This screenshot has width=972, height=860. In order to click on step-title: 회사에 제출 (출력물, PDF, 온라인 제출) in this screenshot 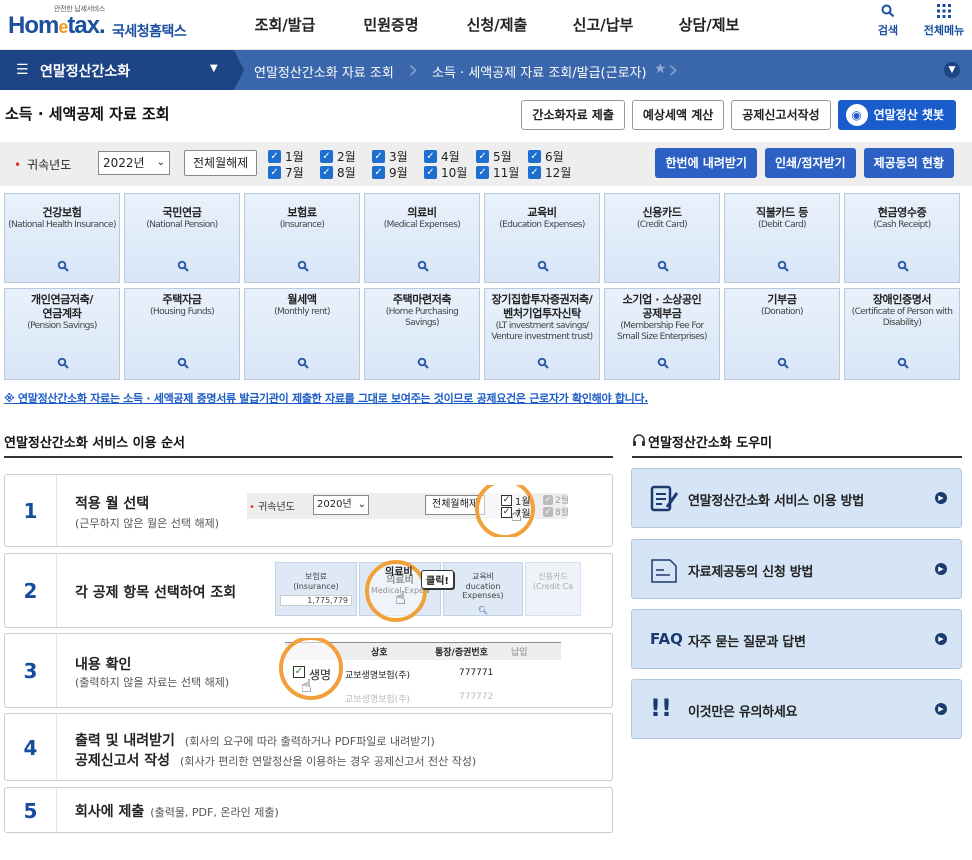, I will do `click(177, 811)`.